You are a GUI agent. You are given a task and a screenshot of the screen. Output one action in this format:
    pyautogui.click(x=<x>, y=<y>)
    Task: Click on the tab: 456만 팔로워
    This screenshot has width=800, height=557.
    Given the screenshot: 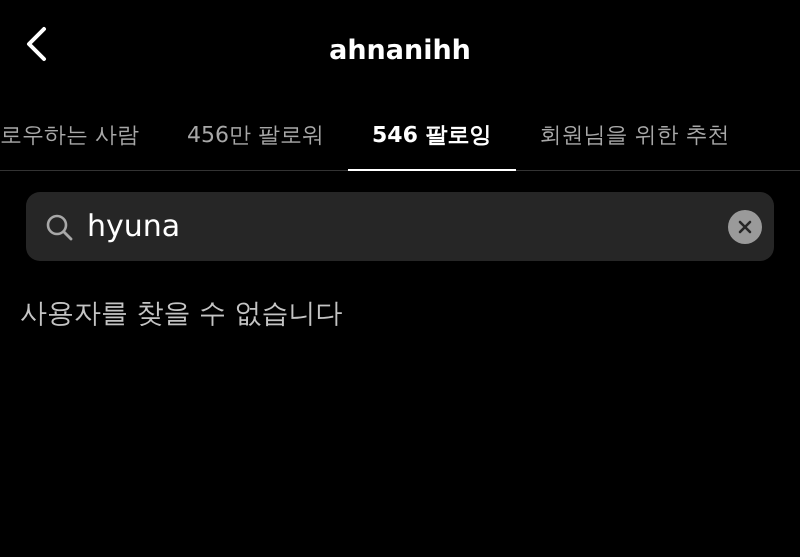 What is the action you would take?
    pyautogui.click(x=255, y=135)
    